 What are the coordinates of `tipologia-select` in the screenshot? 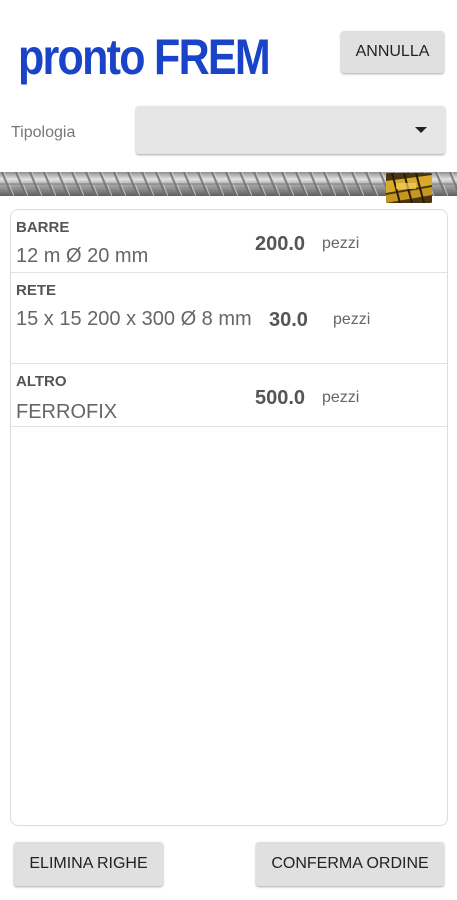 It's located at (290, 130).